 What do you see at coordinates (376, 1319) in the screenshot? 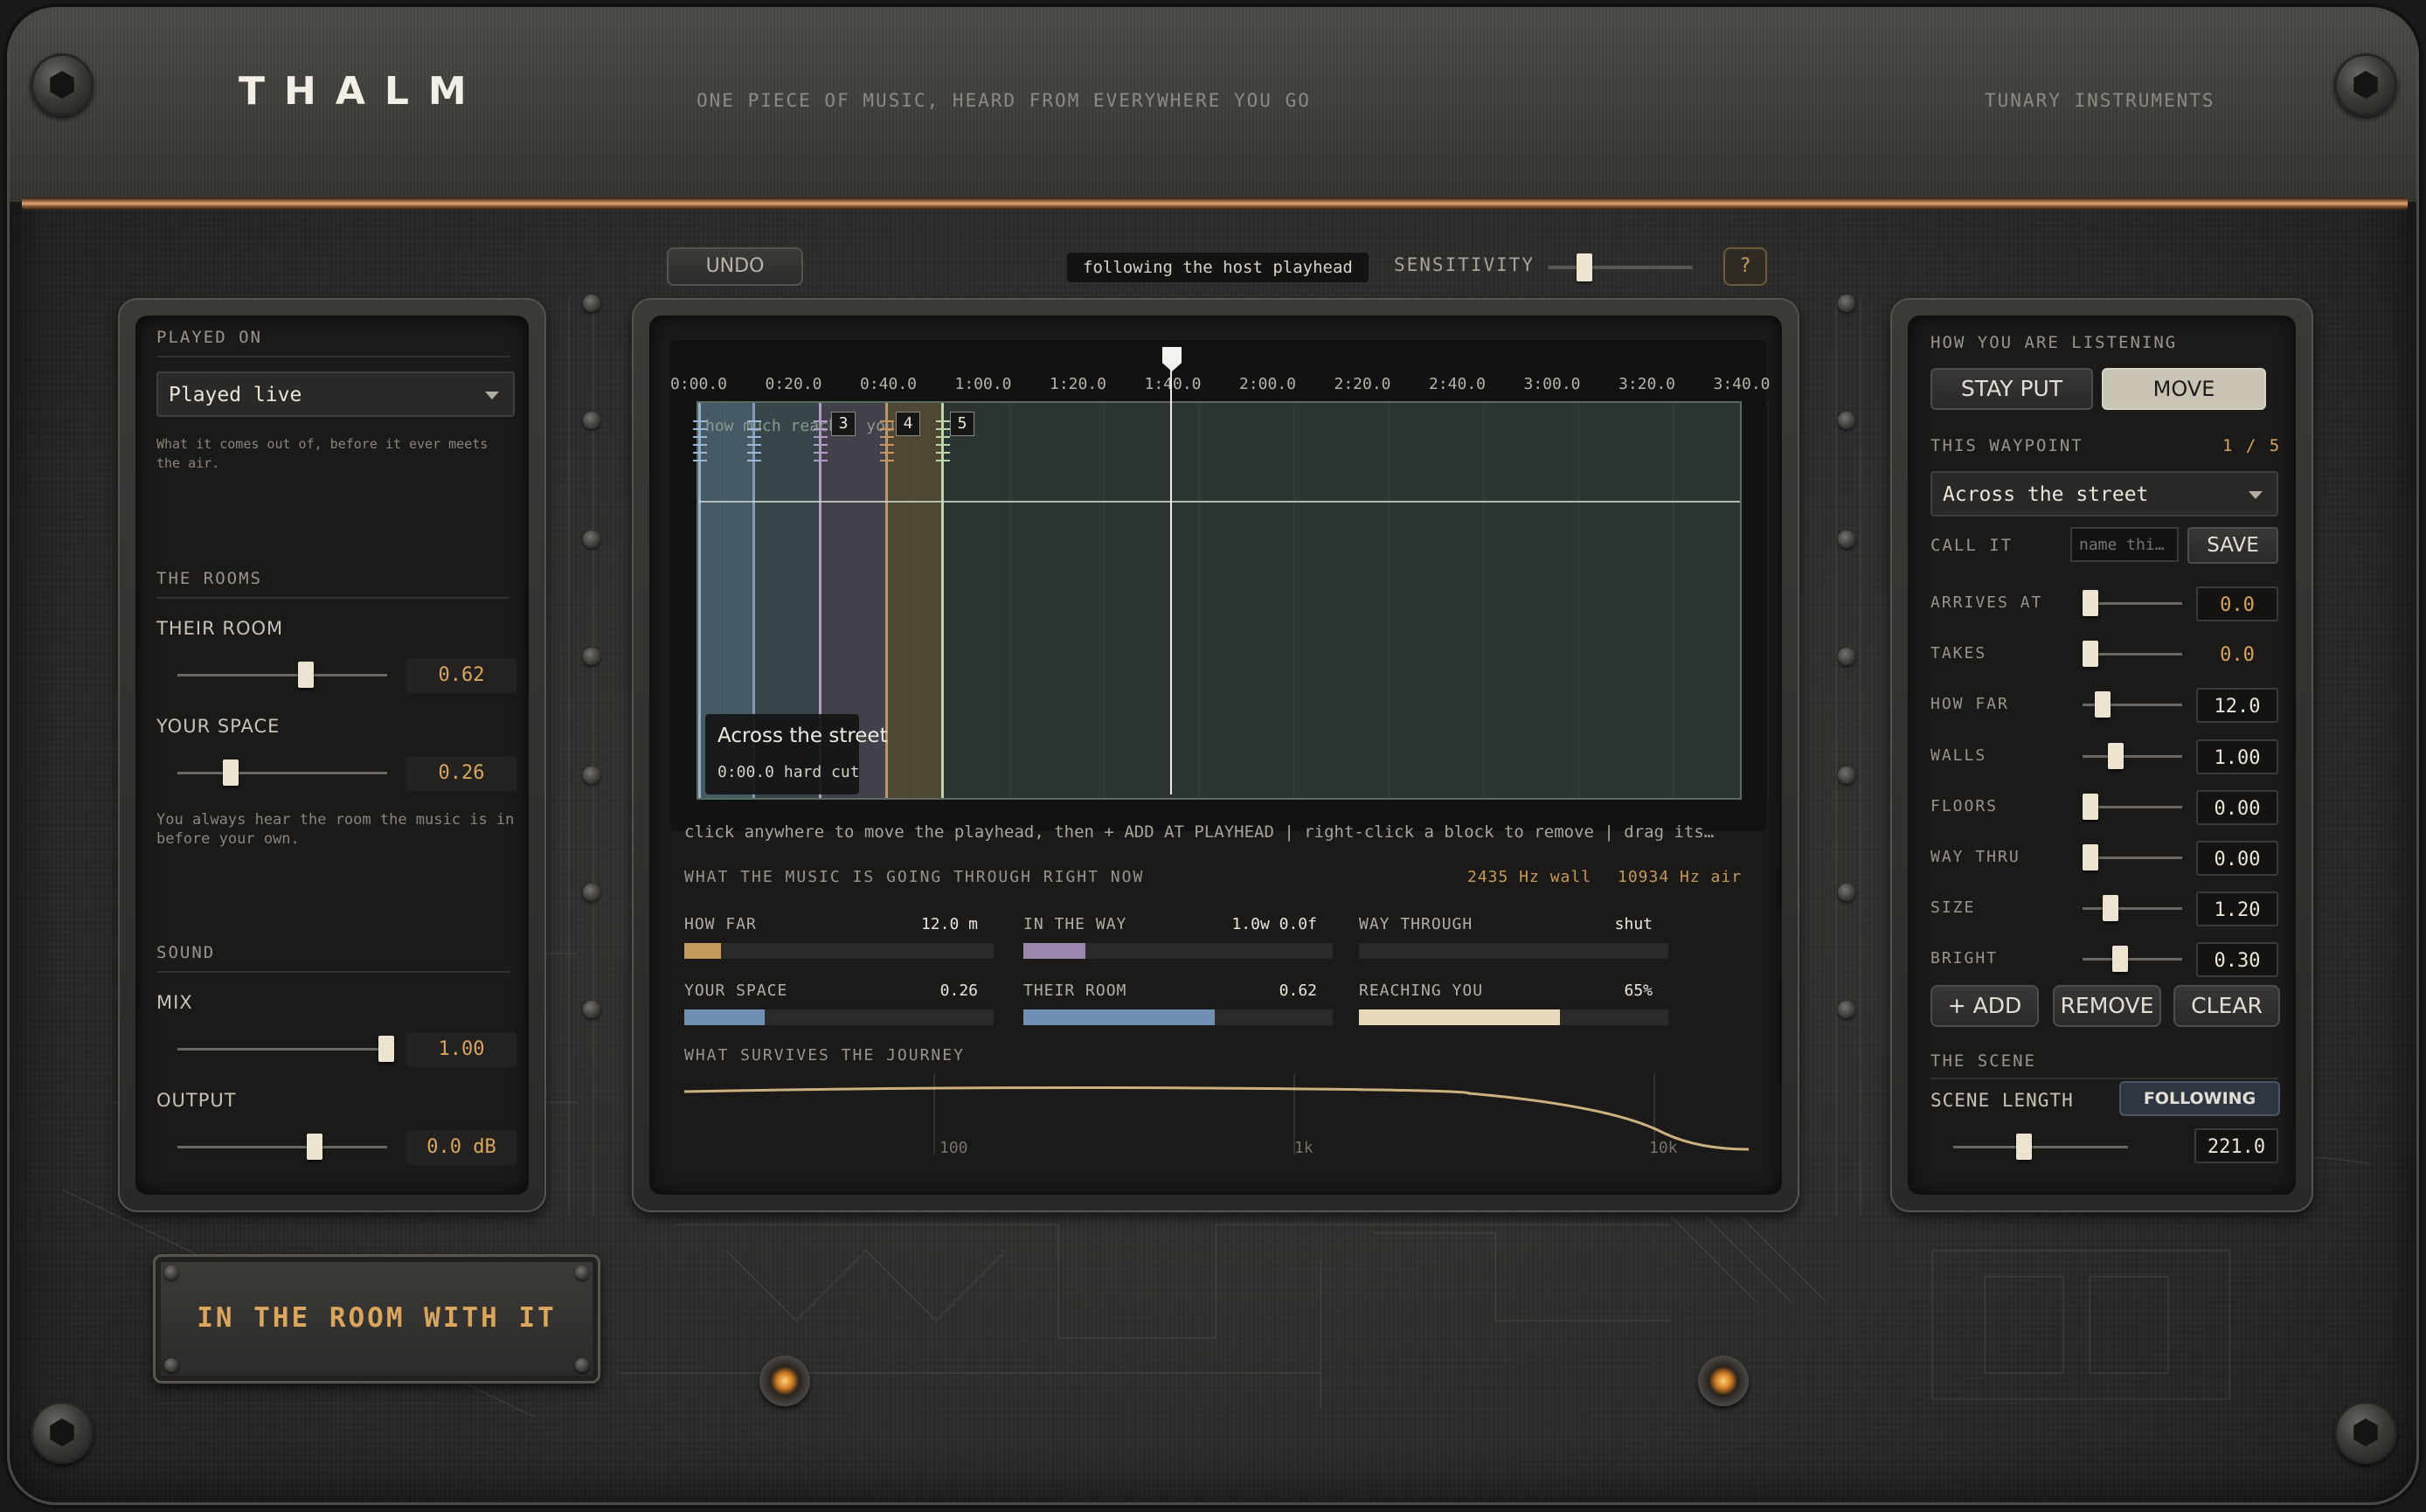
I see `nameplate: IN THE ROOM WITH IT` at bounding box center [376, 1319].